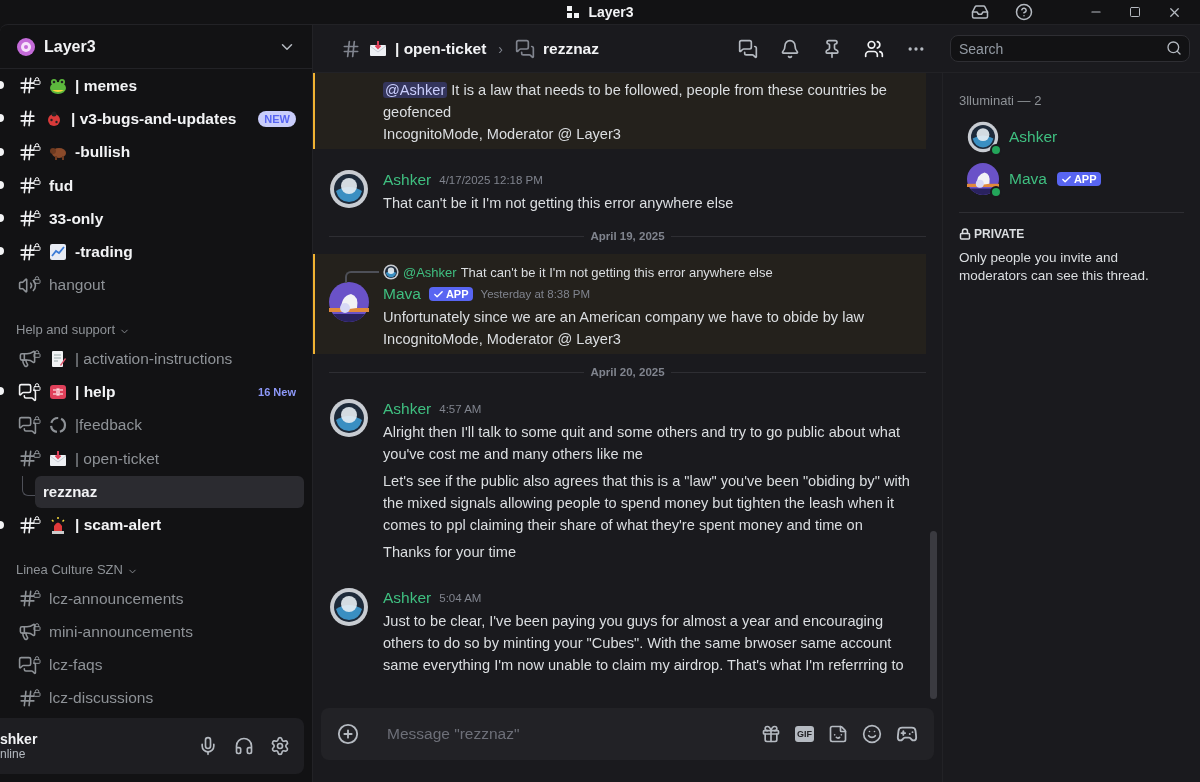  Describe the element at coordinates (169, 491) in the screenshot. I see `thread-item: rezznaz` at that location.